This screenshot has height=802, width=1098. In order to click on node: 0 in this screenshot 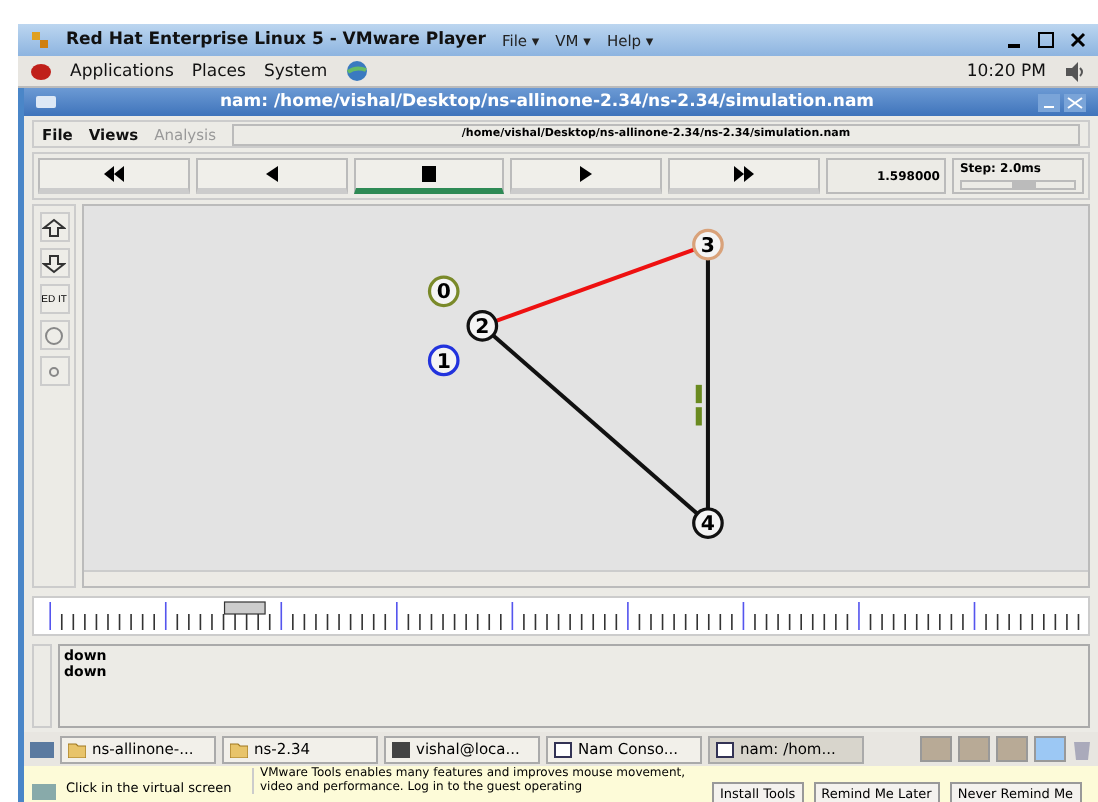, I will do `click(443, 291)`.